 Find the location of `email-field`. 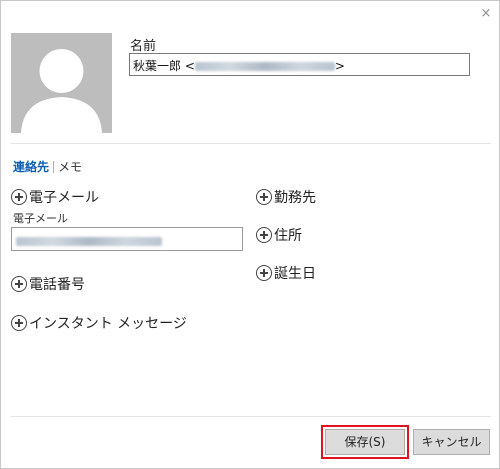

email-field is located at coordinates (127, 239).